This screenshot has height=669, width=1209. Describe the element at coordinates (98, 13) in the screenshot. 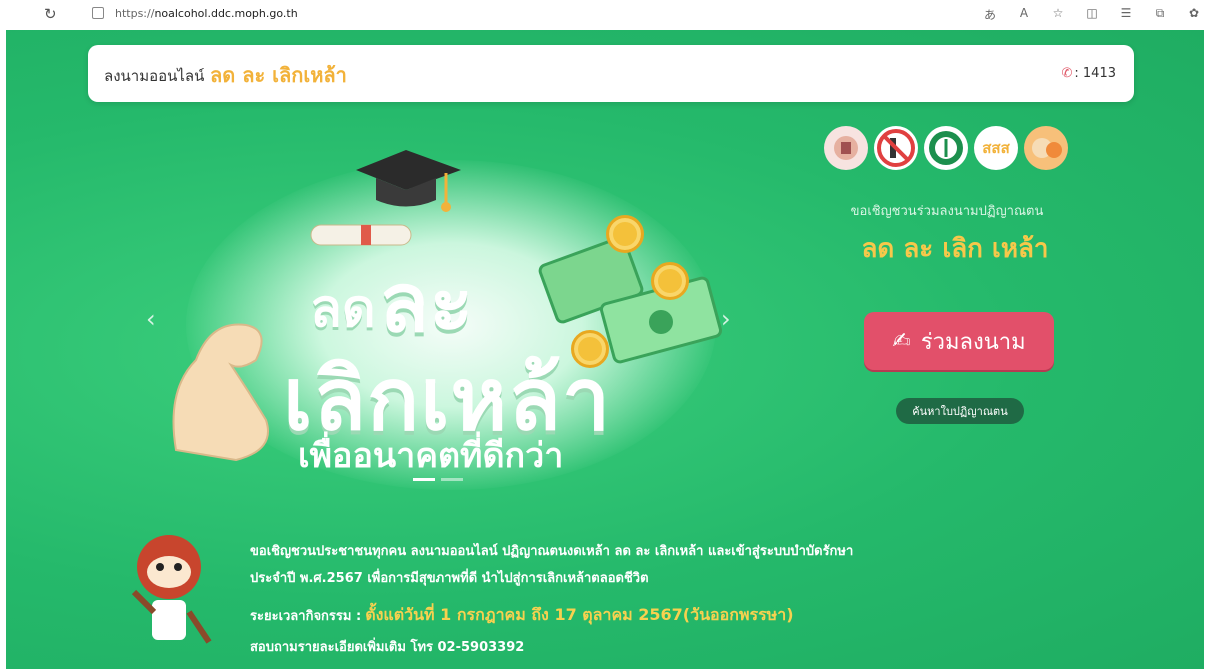

I see `lock-icon` at that location.